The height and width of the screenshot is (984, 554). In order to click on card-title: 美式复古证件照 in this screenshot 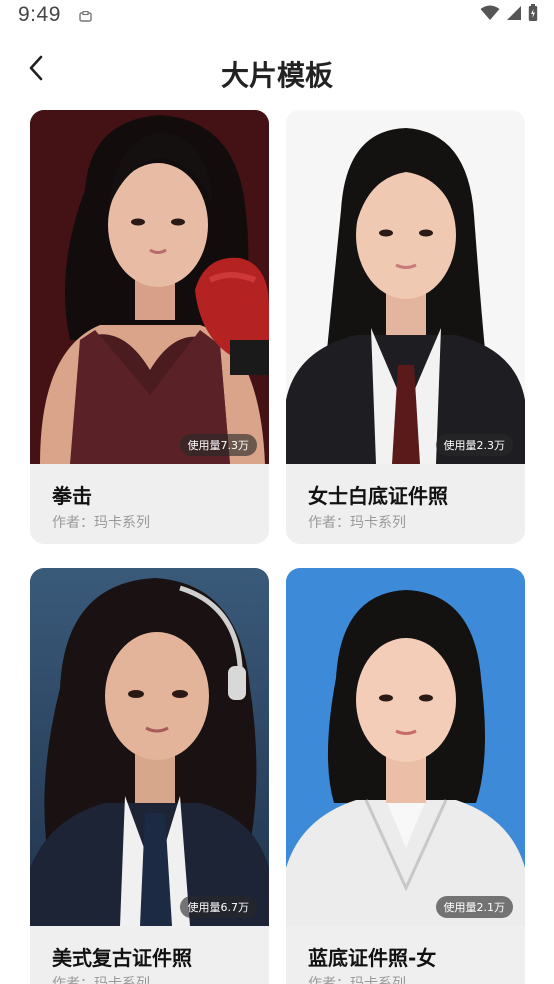, I will do `click(122, 958)`.